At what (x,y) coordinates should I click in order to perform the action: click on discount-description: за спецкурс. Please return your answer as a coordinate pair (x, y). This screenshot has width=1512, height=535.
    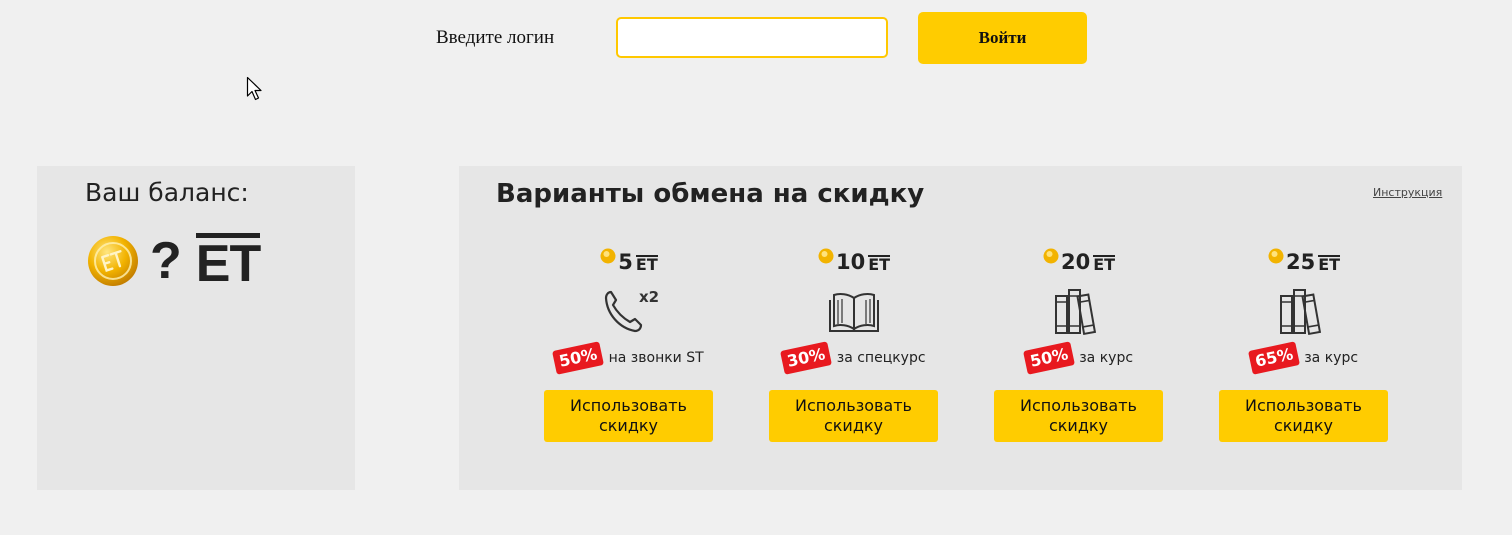
    Looking at the image, I should click on (881, 358).